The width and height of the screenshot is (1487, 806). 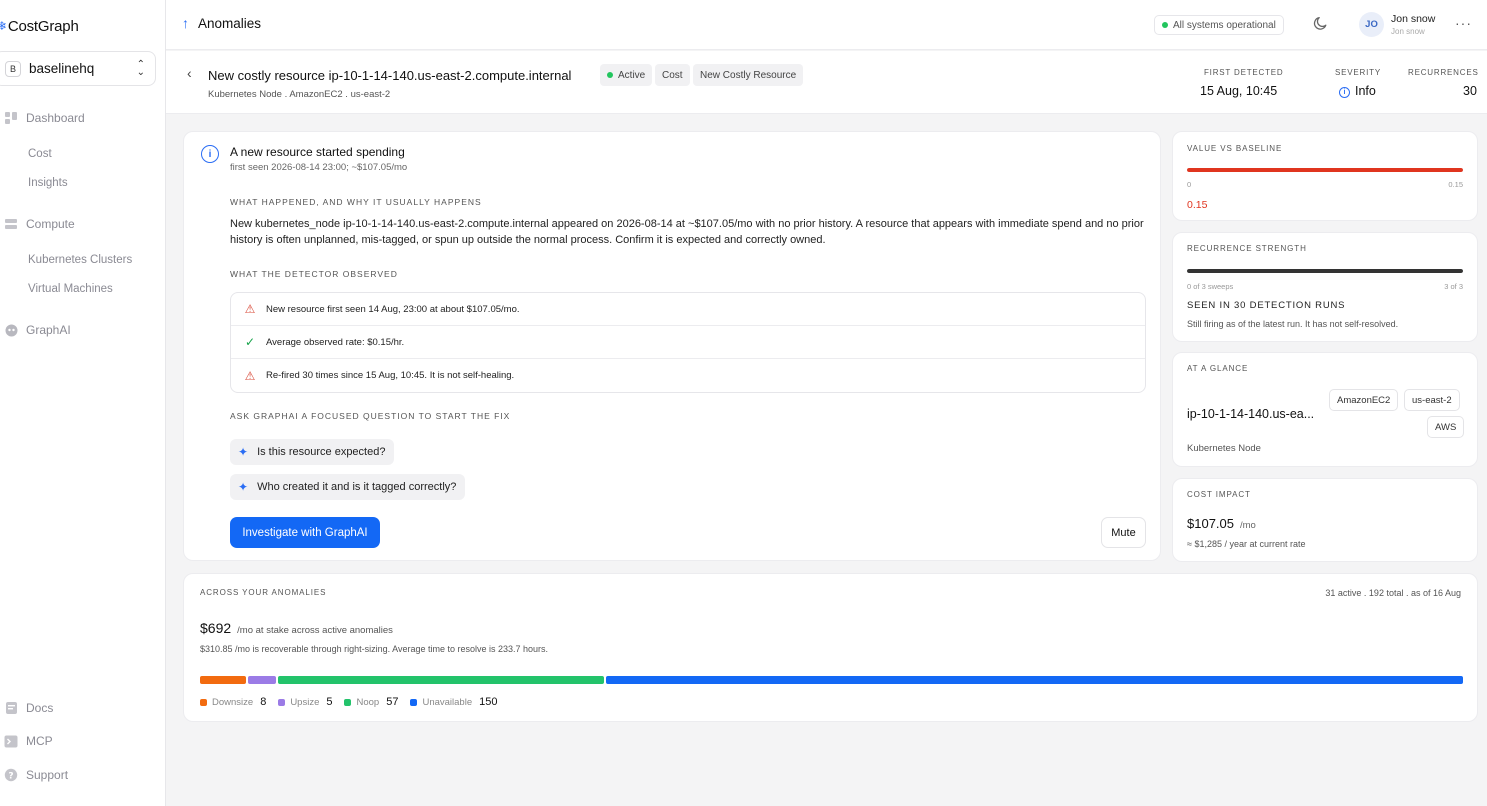 I want to click on segment-noop, so click(x=441, y=680).